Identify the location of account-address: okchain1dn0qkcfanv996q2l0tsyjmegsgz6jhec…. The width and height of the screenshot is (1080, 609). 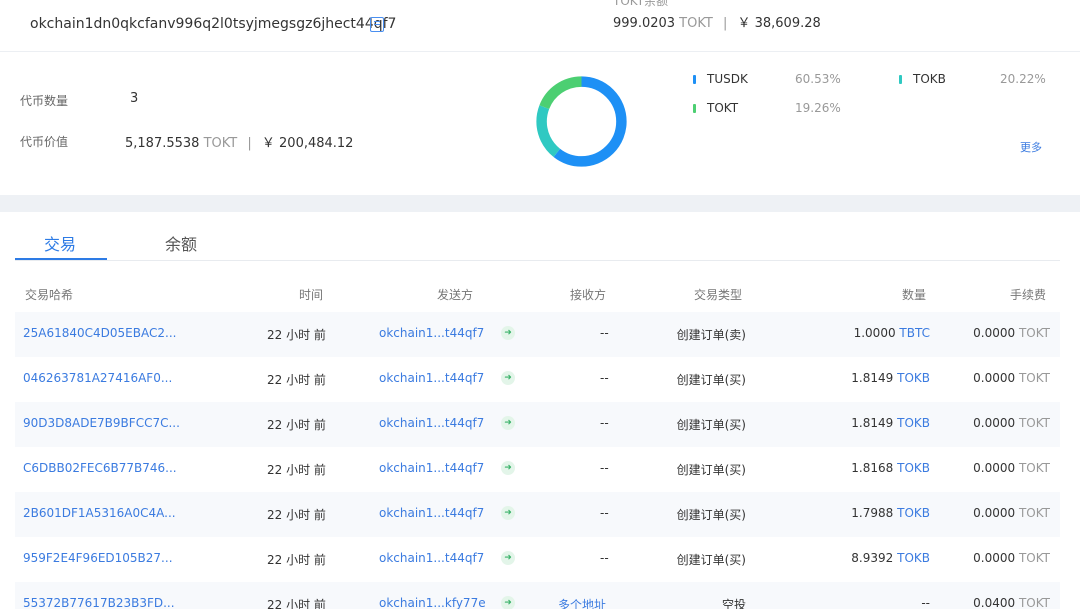
(213, 24).